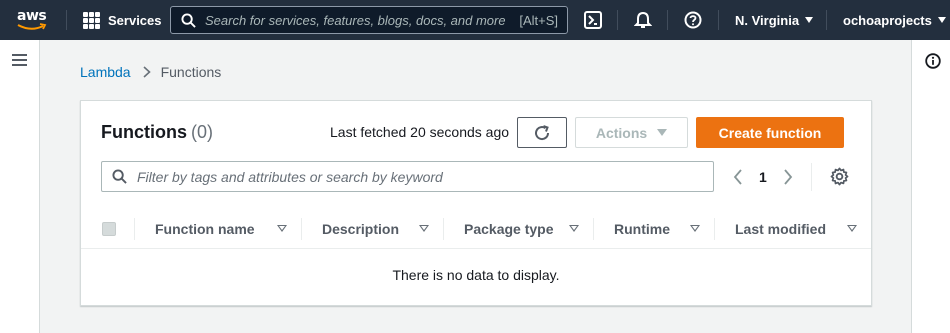  What do you see at coordinates (693, 20) in the screenshot?
I see `help-icon` at bounding box center [693, 20].